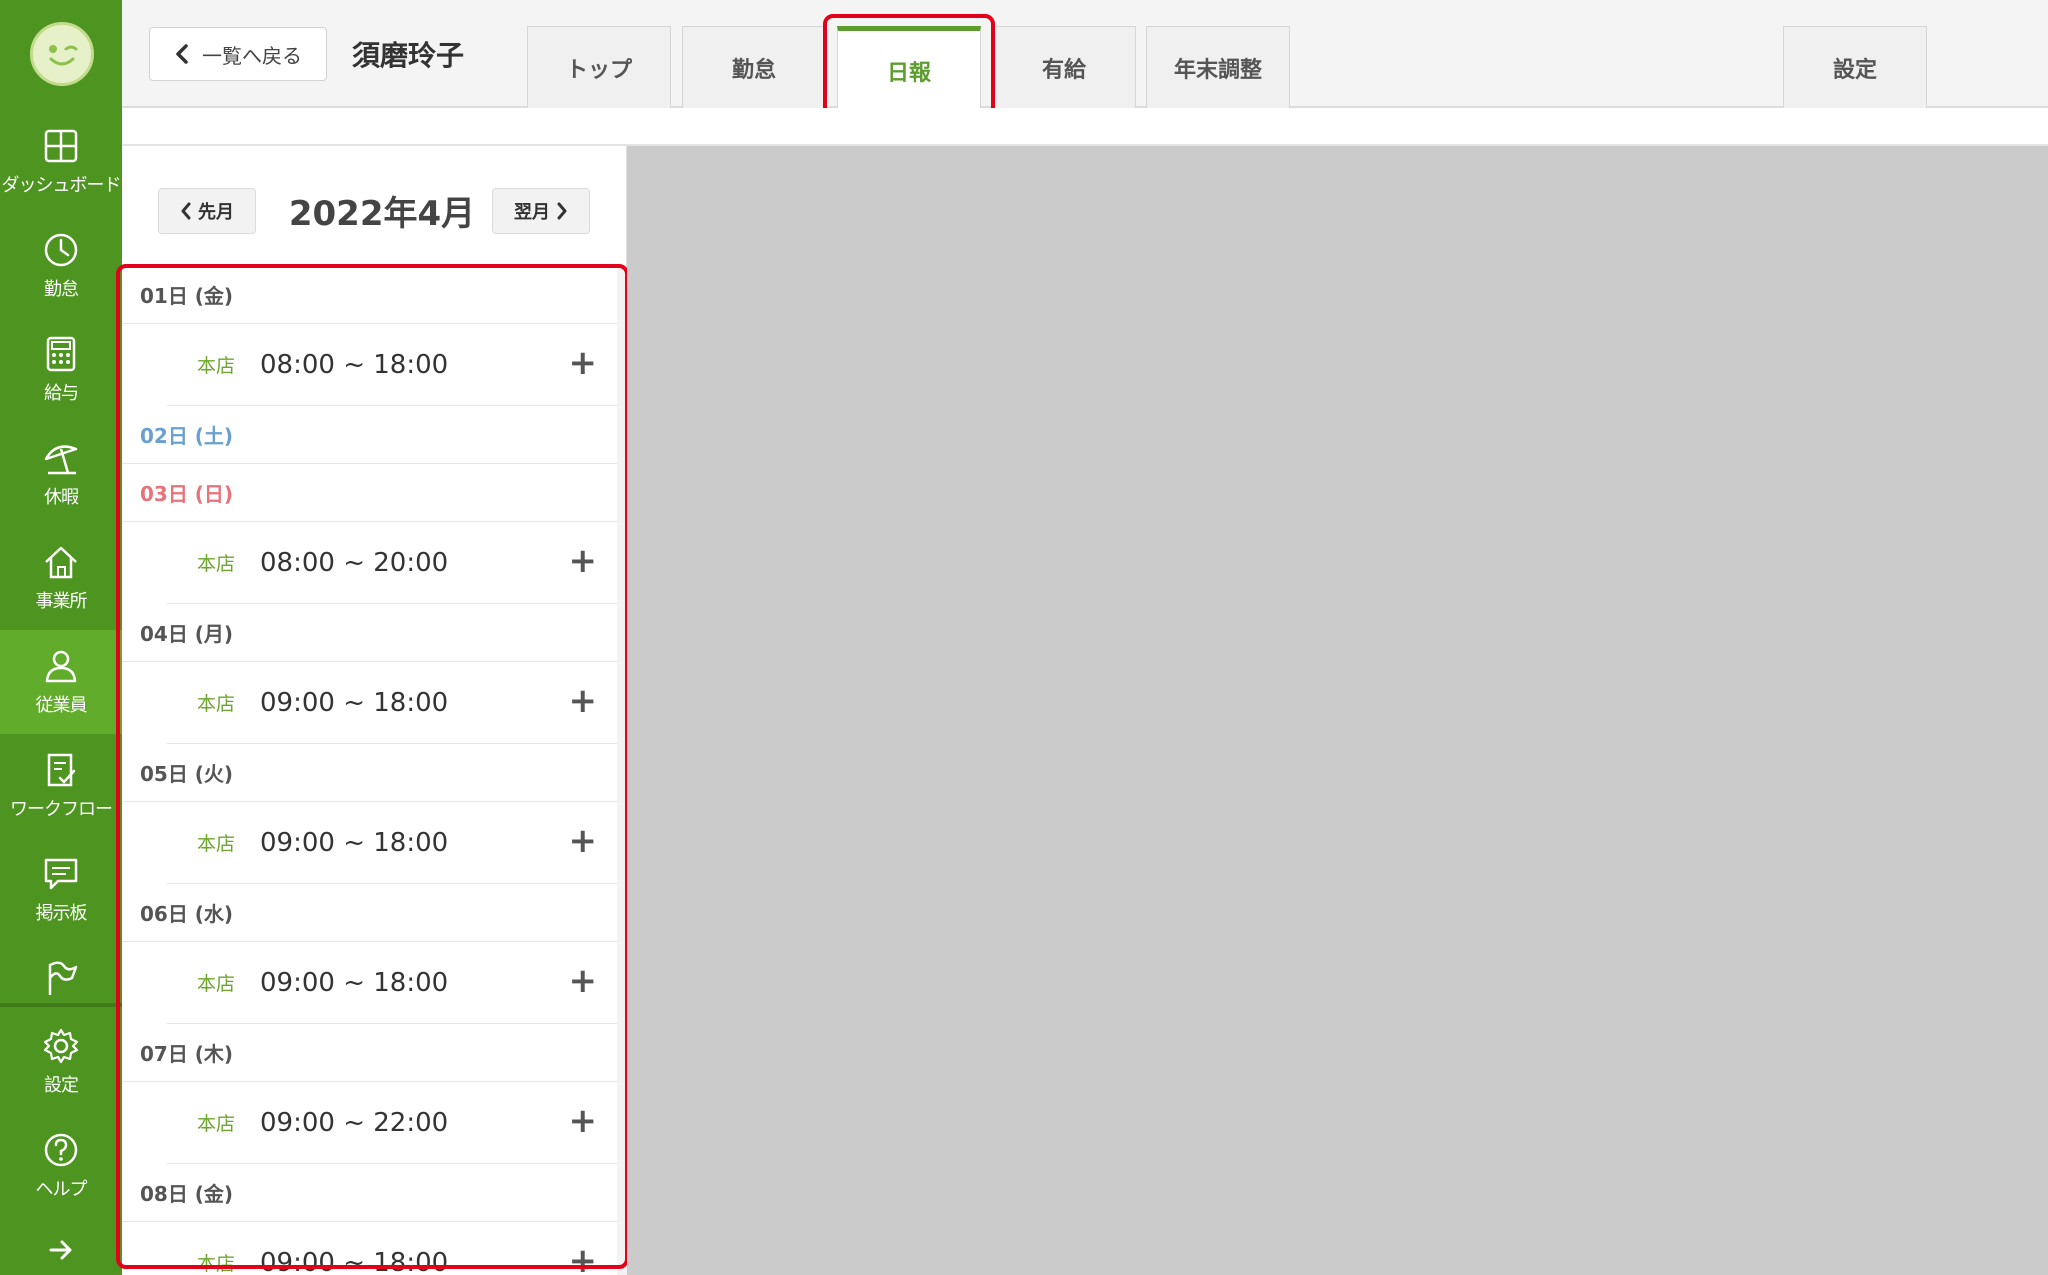  Describe the element at coordinates (61, 1046) in the screenshot. I see `gear-icon` at that location.